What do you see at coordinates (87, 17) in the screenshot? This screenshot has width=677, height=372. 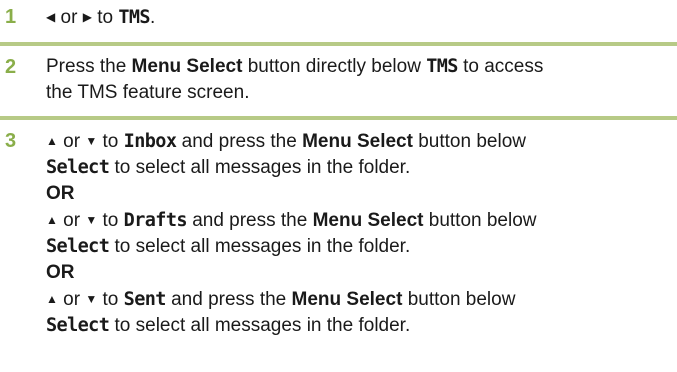 I see `right-arrow-icon: ▶` at bounding box center [87, 17].